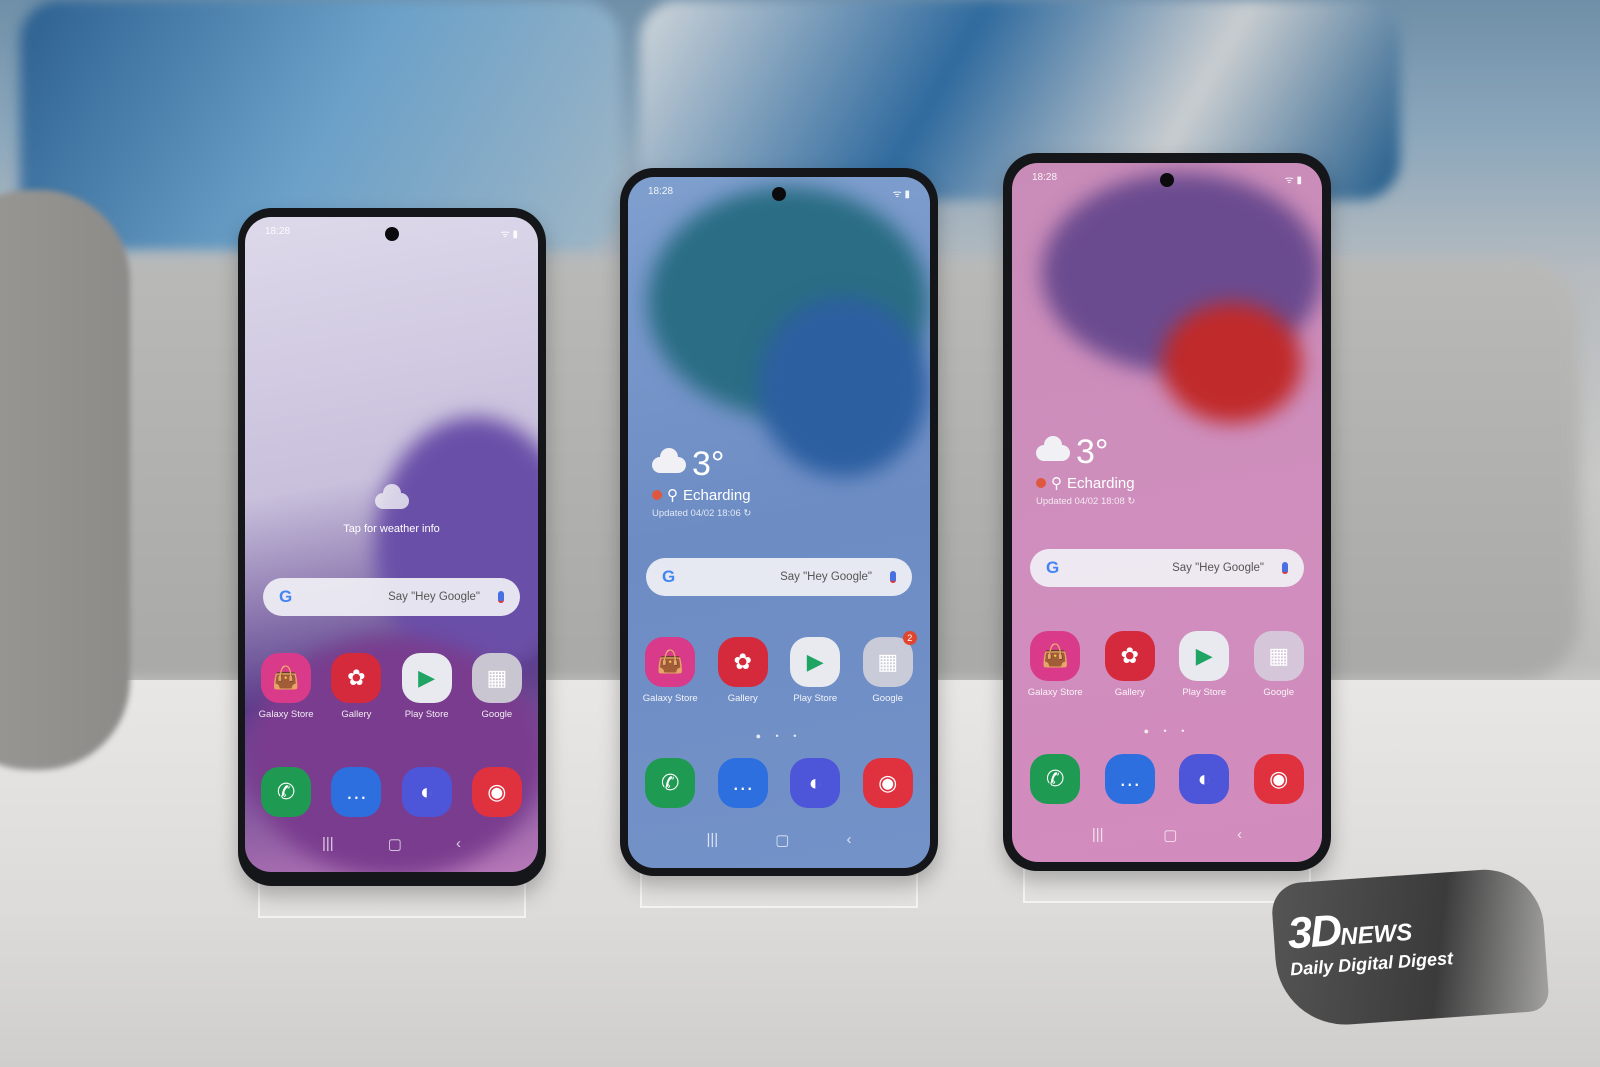  I want to click on app-row: 👜 Galaxy Store ✿ Gallery ▶ Play Store ▦ Google, so click(1167, 664).